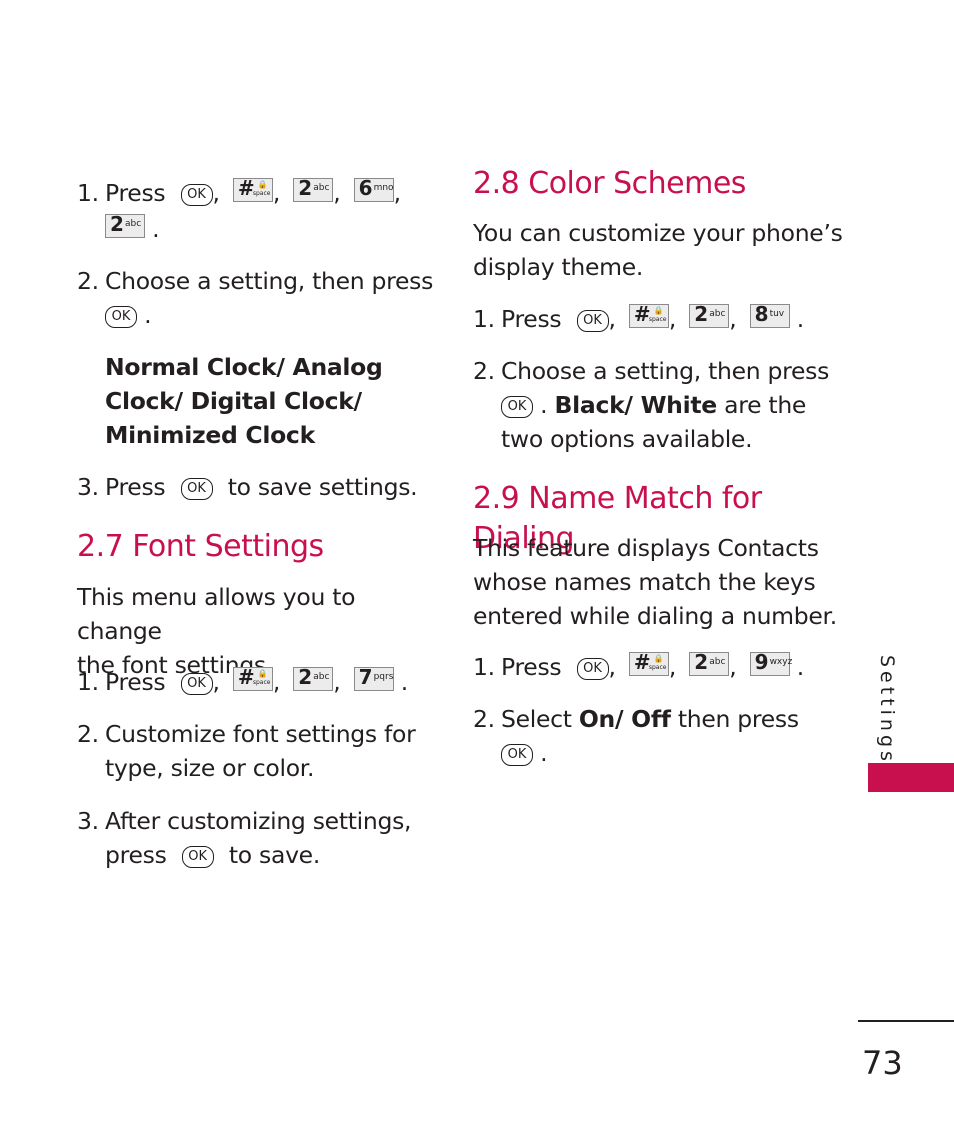 Image resolution: width=954 pixels, height=1145 pixels. Describe the element at coordinates (609, 183) in the screenshot. I see `color-schemes-heading: 2.8 Color Schemes` at that location.